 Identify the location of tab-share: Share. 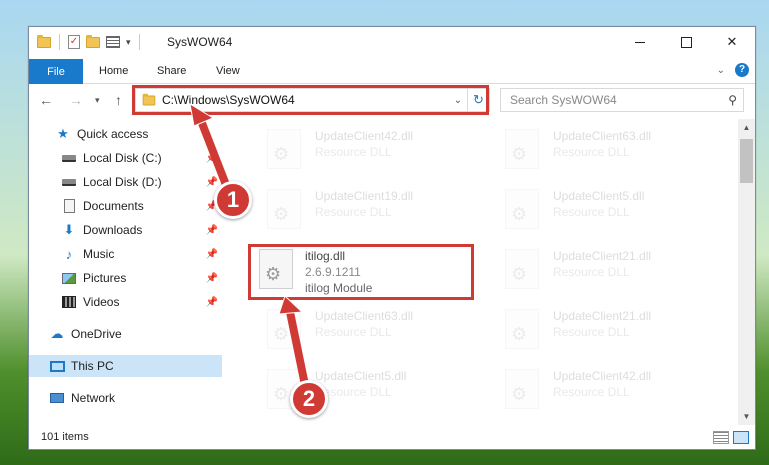
(171, 71).